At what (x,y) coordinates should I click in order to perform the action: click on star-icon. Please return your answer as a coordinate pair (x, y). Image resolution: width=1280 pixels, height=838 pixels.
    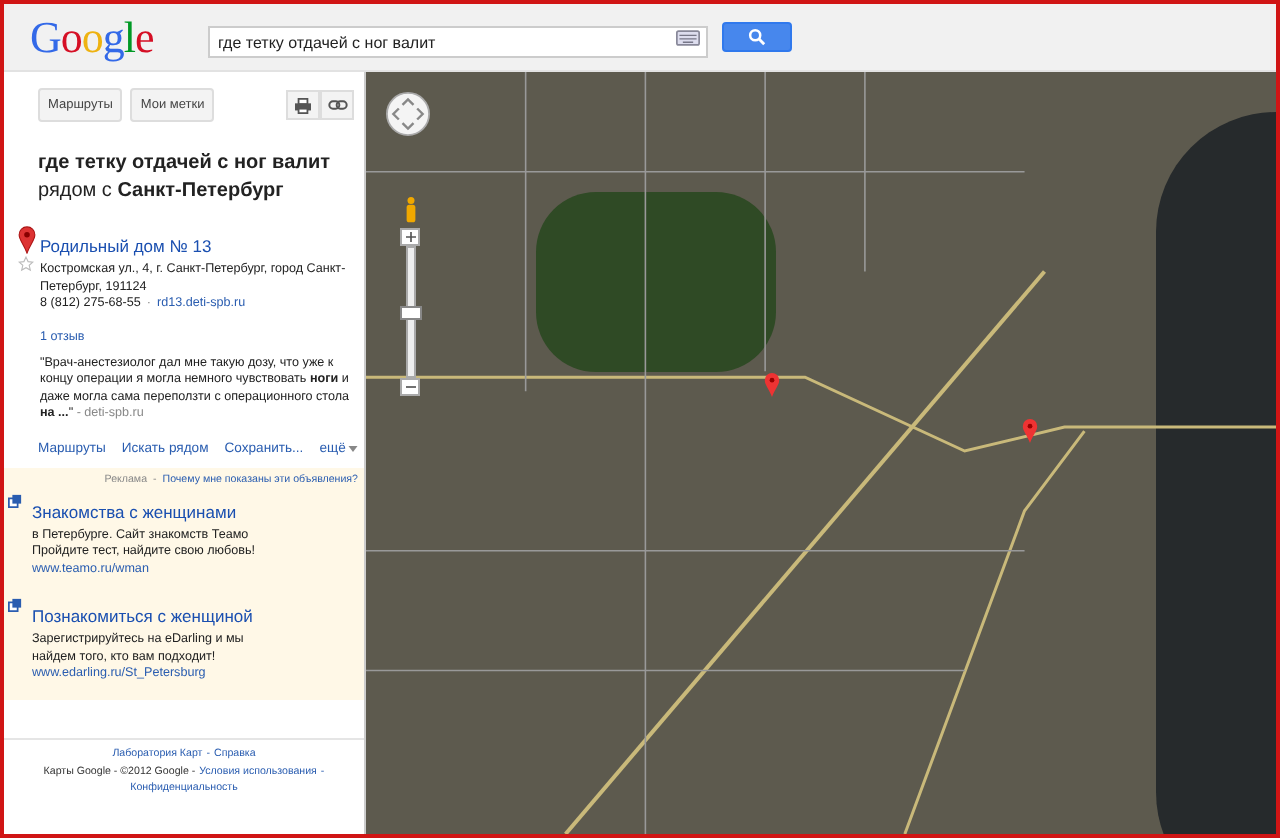
    Looking at the image, I should click on (26, 264).